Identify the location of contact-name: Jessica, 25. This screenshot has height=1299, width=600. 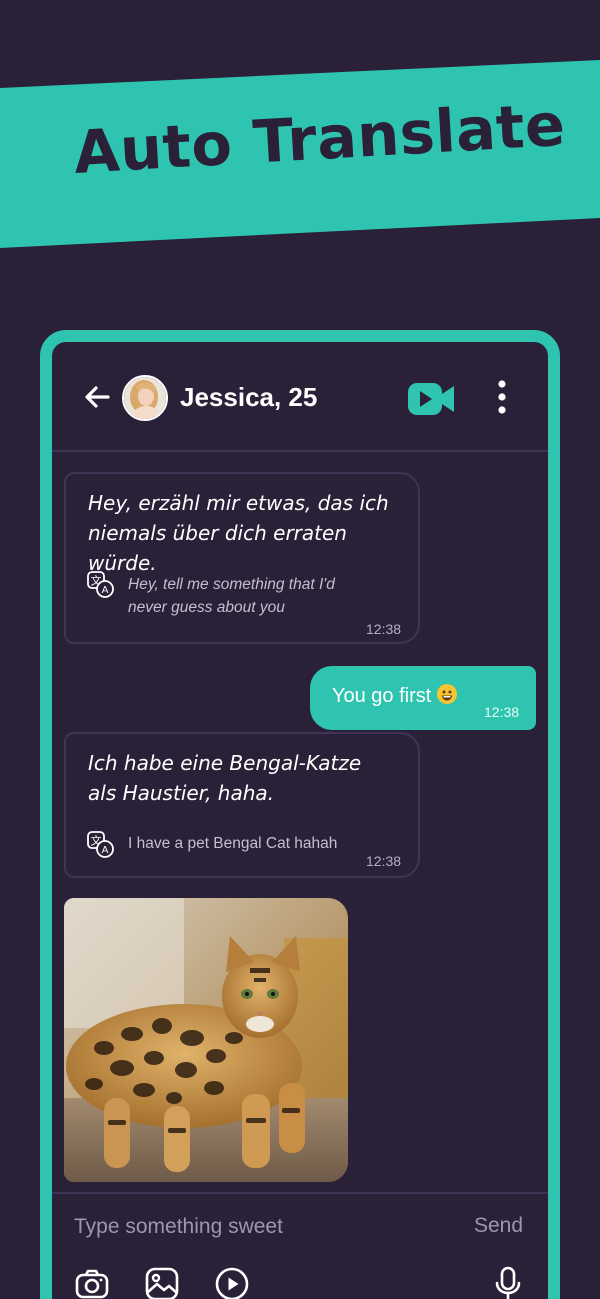
(248, 397).